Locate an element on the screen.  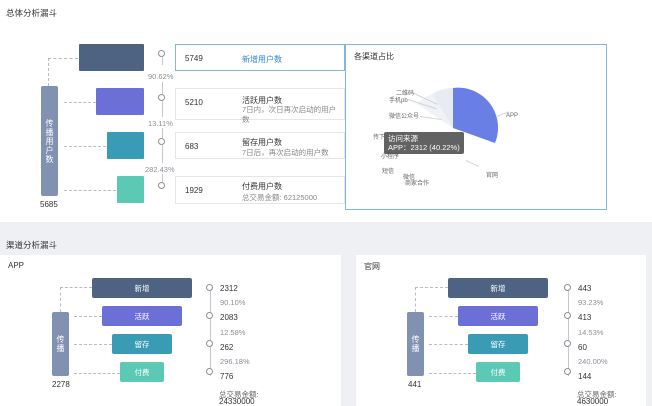
funnel-bar-active is located at coordinates (120, 101).